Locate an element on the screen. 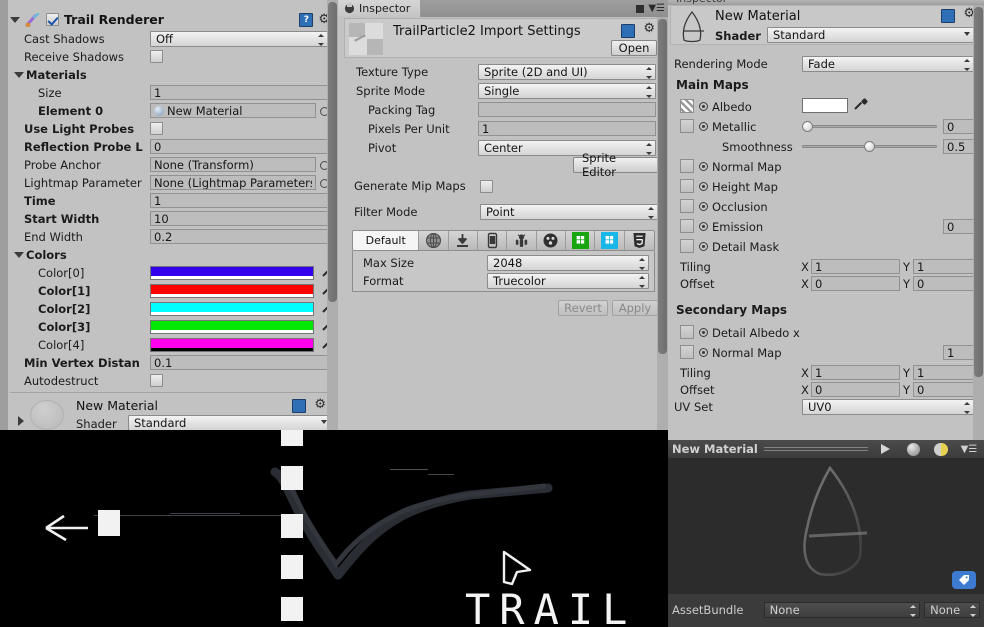 Image resolution: width=984 pixels, height=627 pixels. texture-slot-height-map is located at coordinates (687, 186).